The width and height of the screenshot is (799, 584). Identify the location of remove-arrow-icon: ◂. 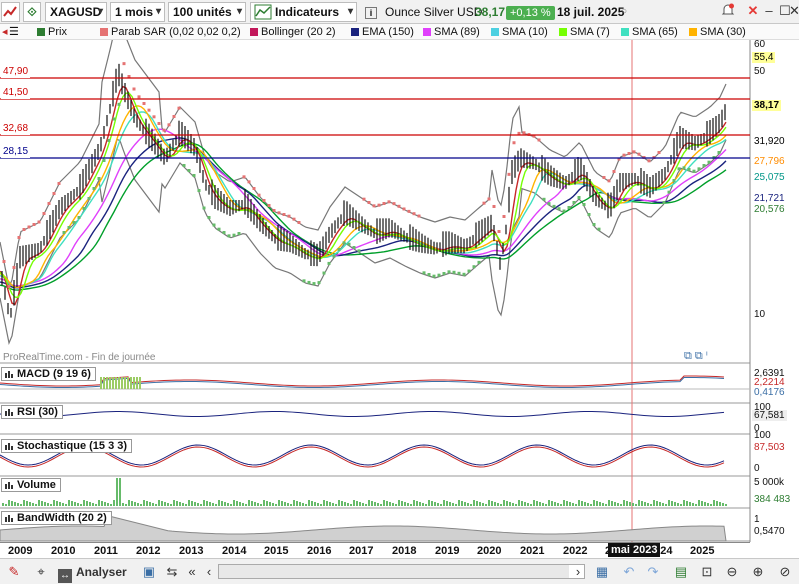
(5, 32).